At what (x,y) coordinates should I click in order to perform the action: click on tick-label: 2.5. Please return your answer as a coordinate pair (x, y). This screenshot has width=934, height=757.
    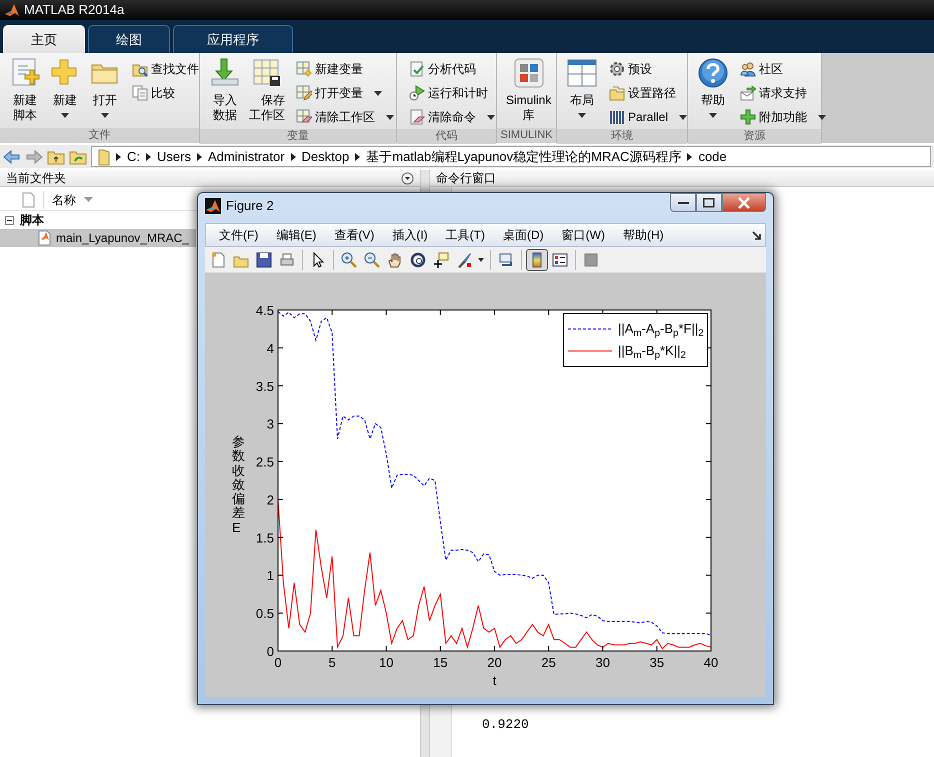
    Looking at the image, I should click on (265, 462).